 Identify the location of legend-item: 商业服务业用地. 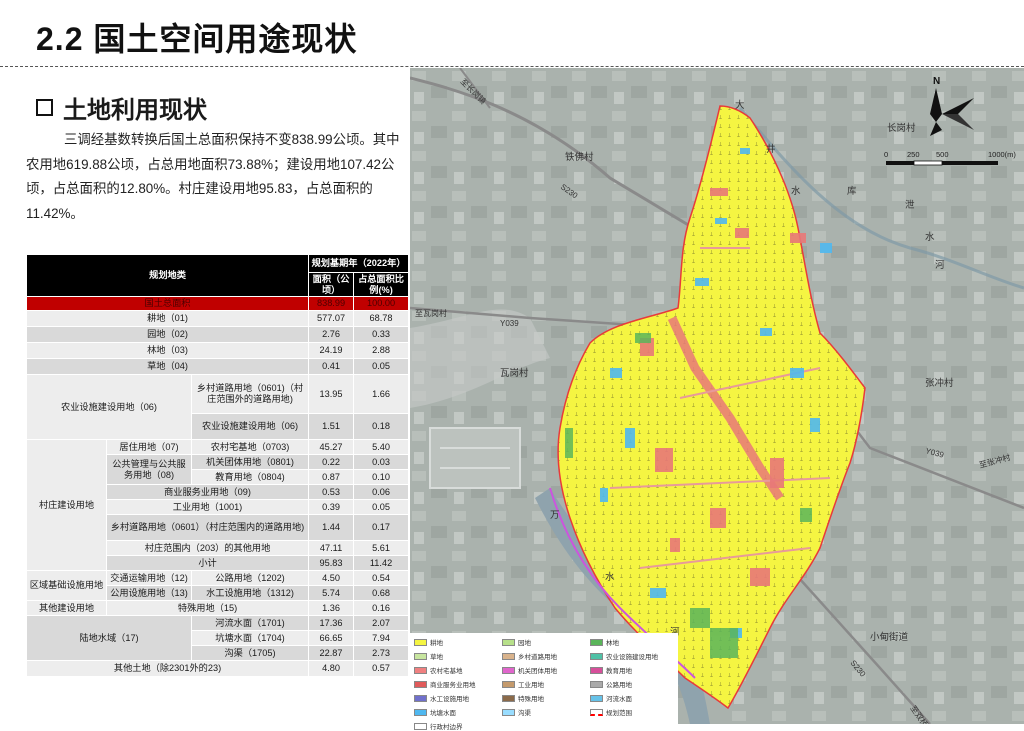
(456, 684).